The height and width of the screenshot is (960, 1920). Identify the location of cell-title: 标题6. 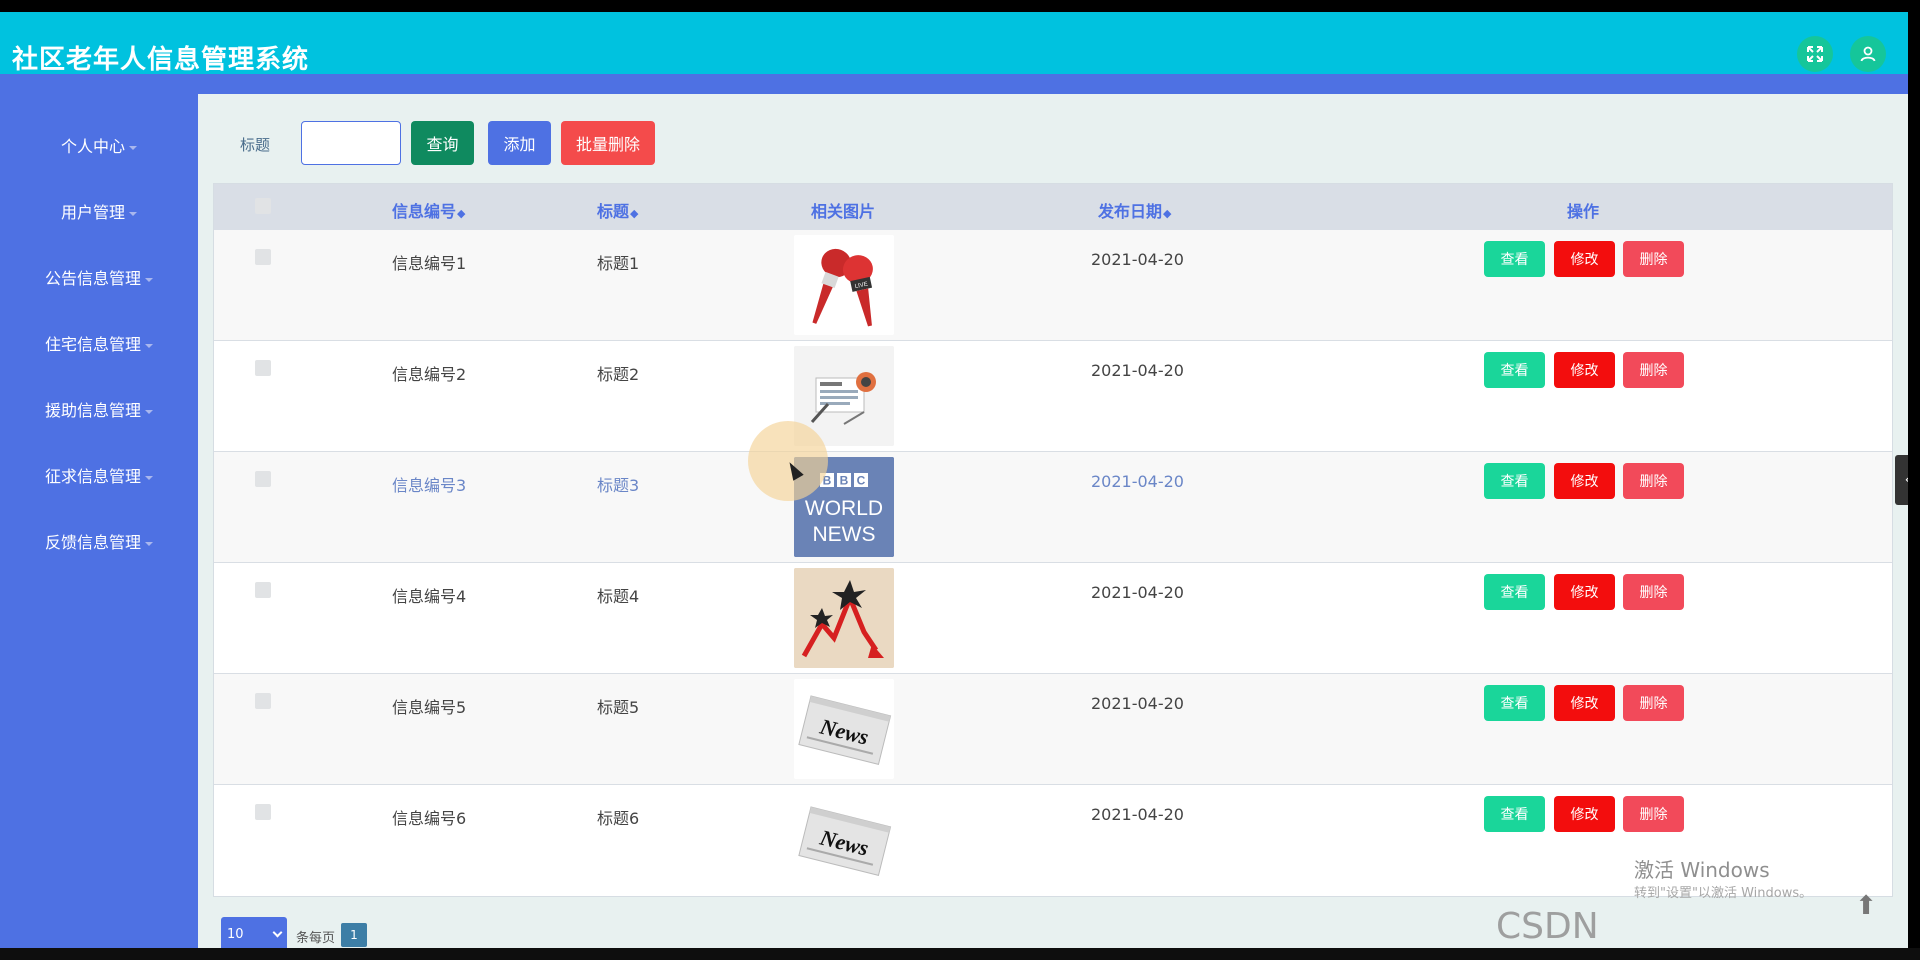
(618, 818).